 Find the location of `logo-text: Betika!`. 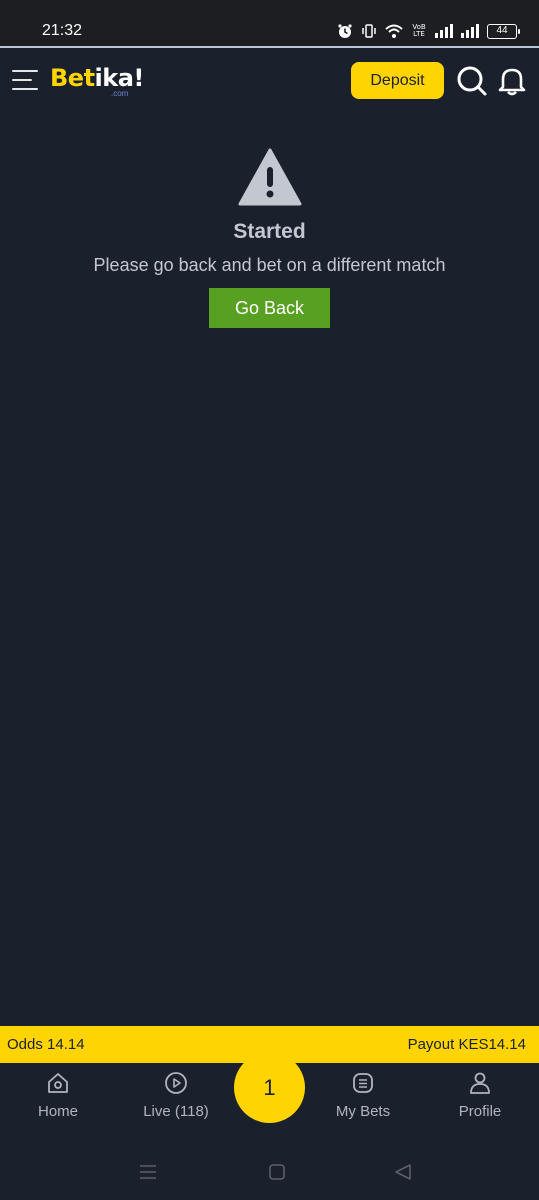

logo-text: Betika! is located at coordinates (97, 78).